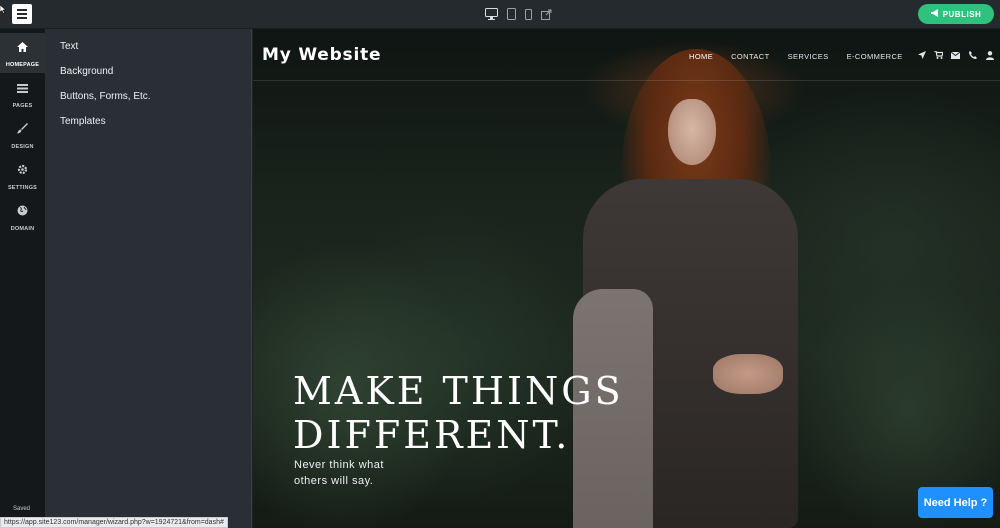  Describe the element at coordinates (692, 132) in the screenshot. I see `hero-image-face` at that location.